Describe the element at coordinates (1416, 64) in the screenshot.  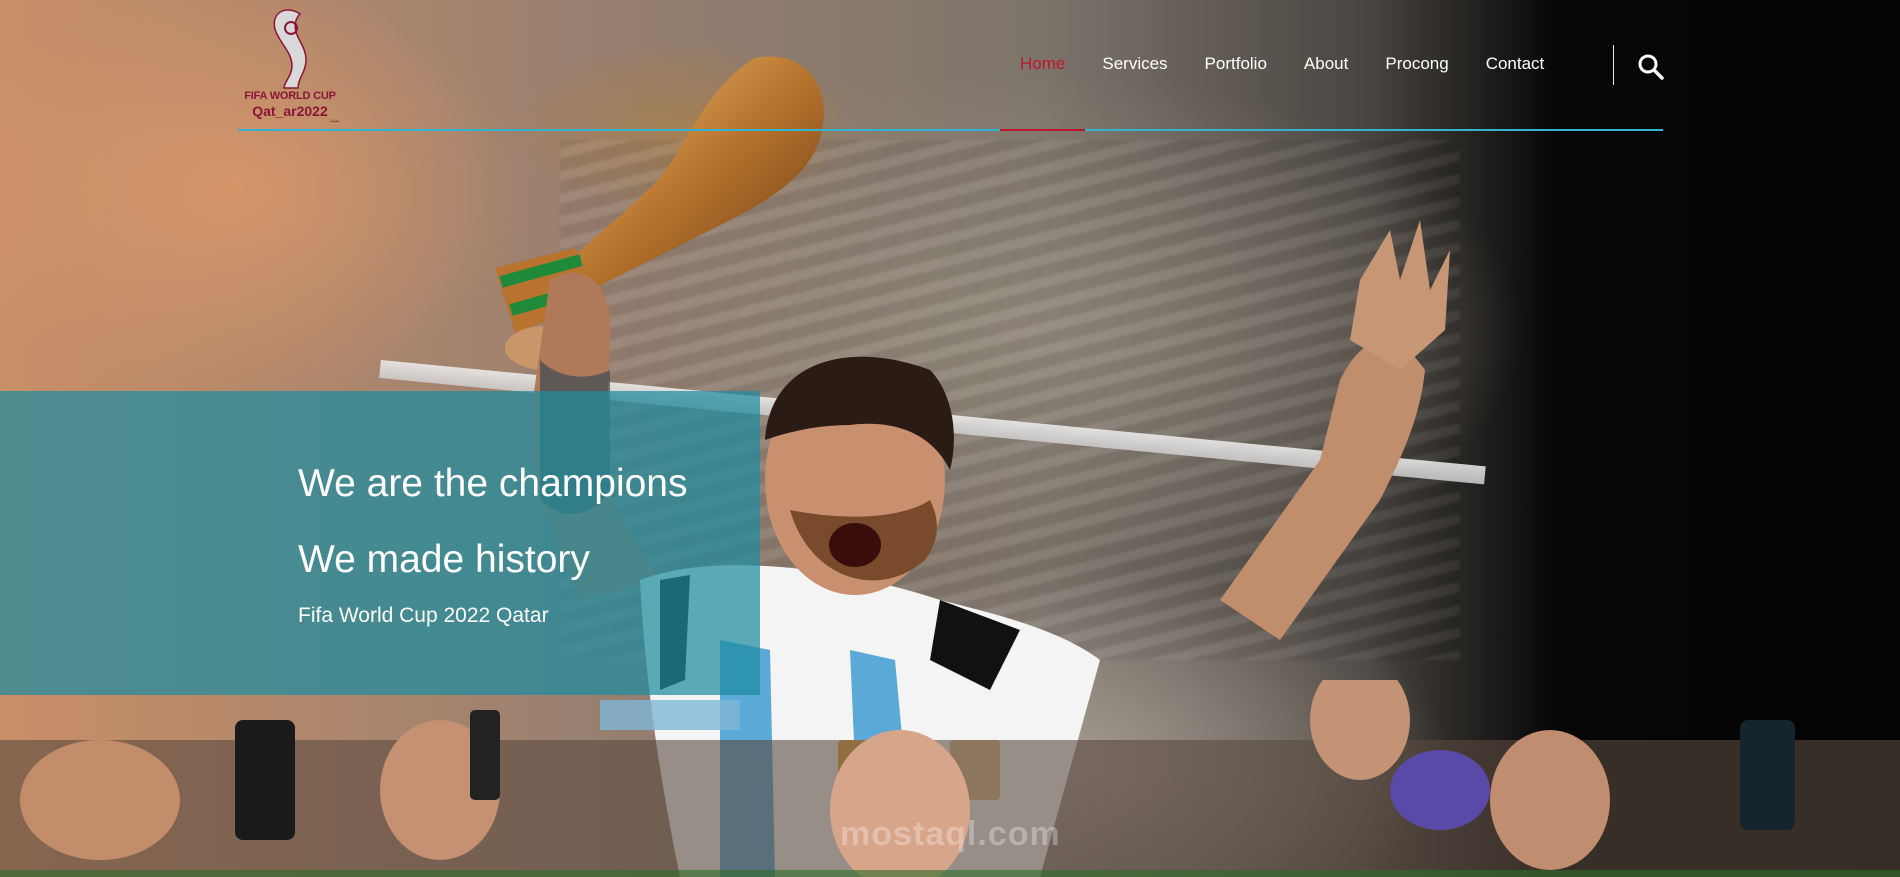
I see `nav-procong-link: Procong` at that location.